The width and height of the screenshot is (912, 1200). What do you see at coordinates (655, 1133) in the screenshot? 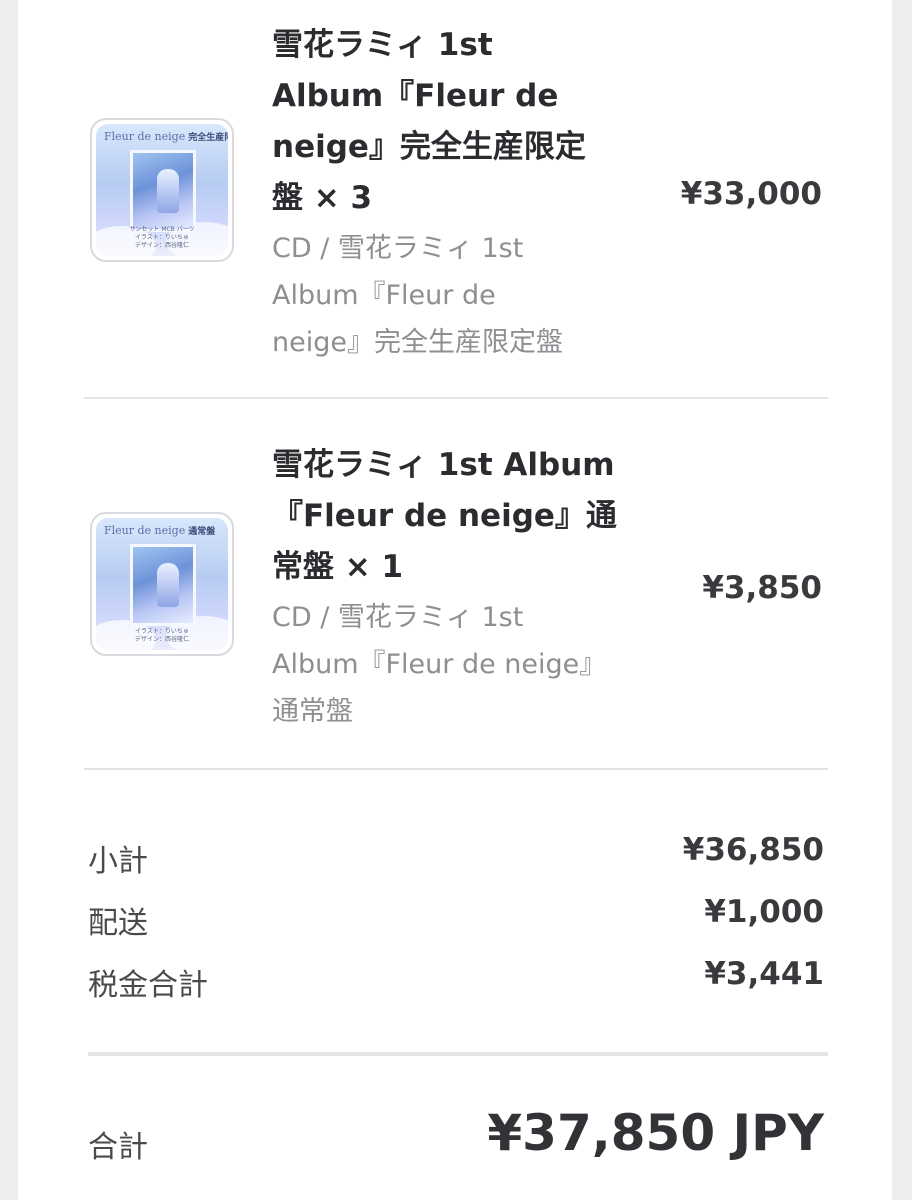
I see `total-value: ¥37,850 JPY` at bounding box center [655, 1133].